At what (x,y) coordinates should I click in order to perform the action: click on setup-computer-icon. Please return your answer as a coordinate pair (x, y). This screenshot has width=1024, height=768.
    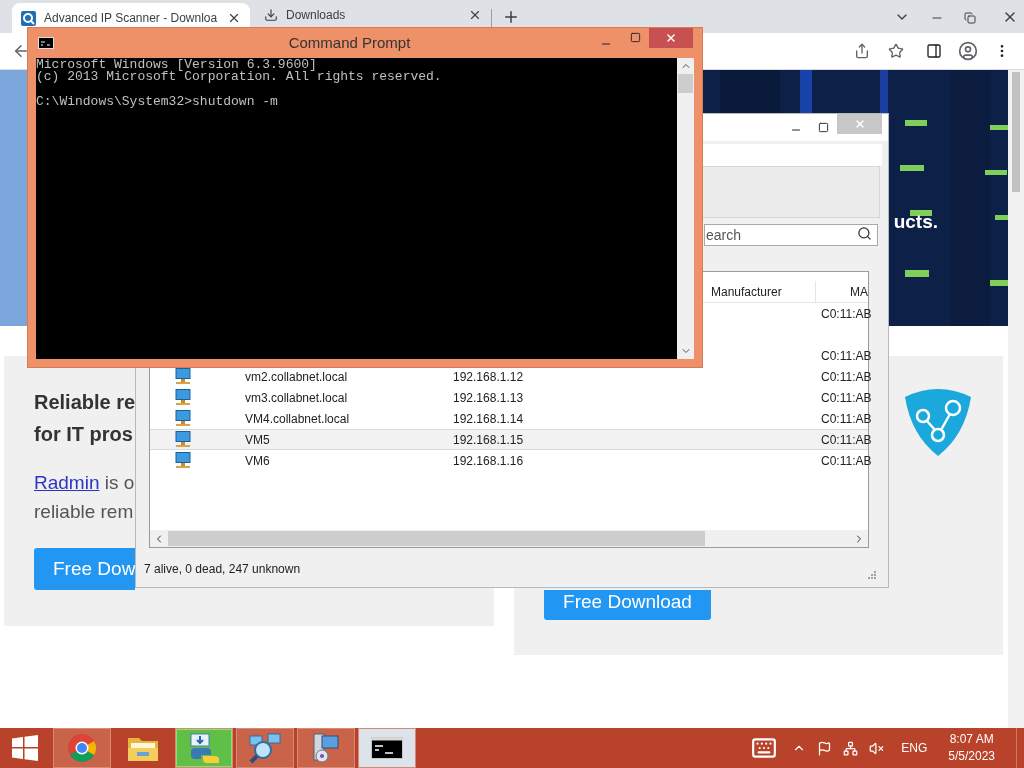
    Looking at the image, I should click on (326, 748).